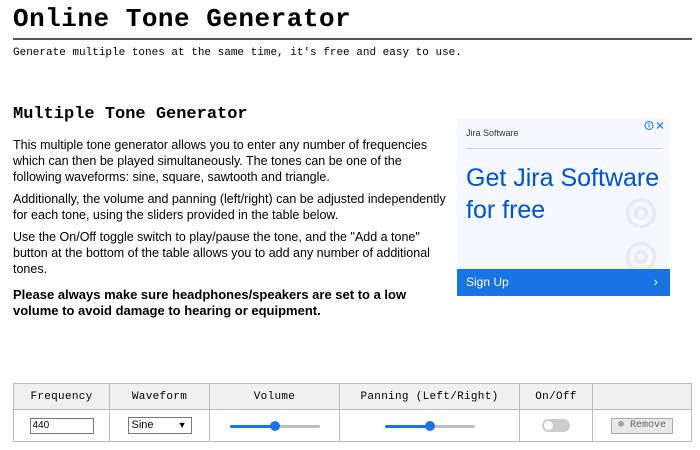  Describe the element at coordinates (274, 396) in the screenshot. I see `header-volume: Volume` at that location.